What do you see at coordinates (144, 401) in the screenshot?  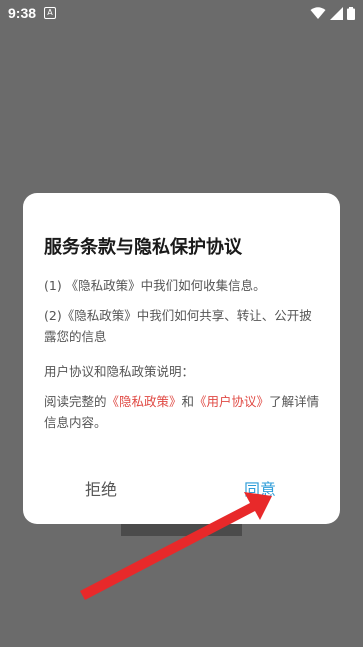 I see `privacy-policy-link: 《隐私政策》` at bounding box center [144, 401].